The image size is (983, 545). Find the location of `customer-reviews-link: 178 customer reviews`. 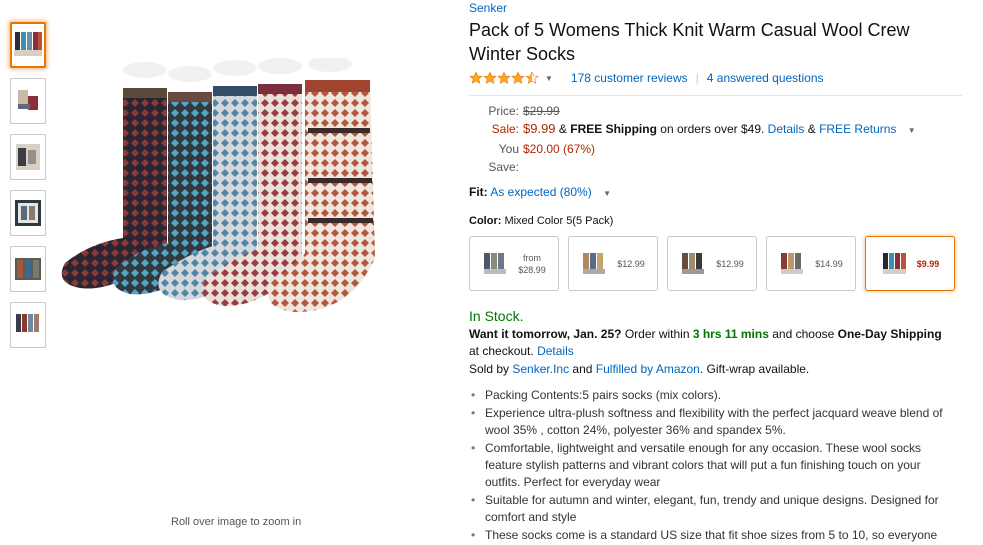

customer-reviews-link: 178 customer reviews is located at coordinates (629, 78).